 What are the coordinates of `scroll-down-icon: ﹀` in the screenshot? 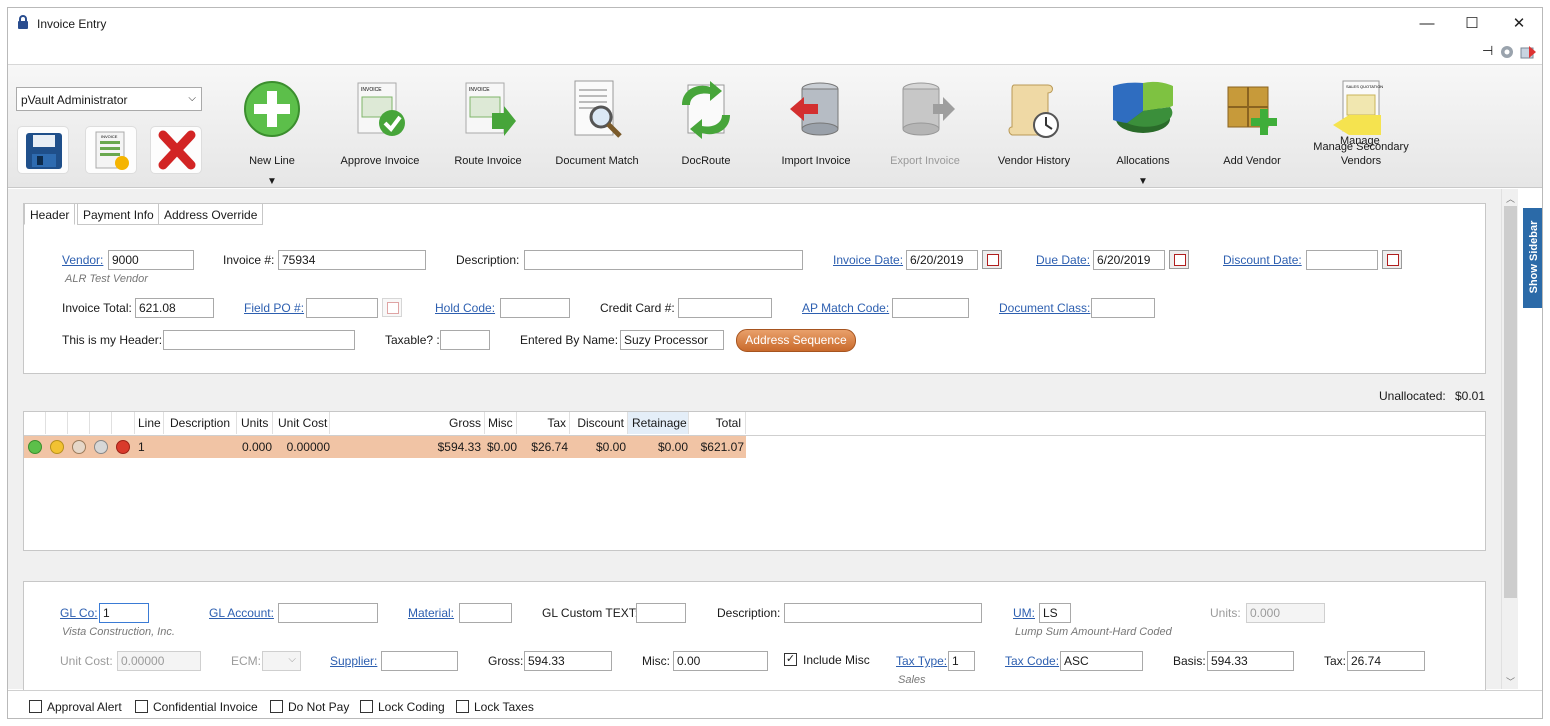 It's located at (1510, 681).